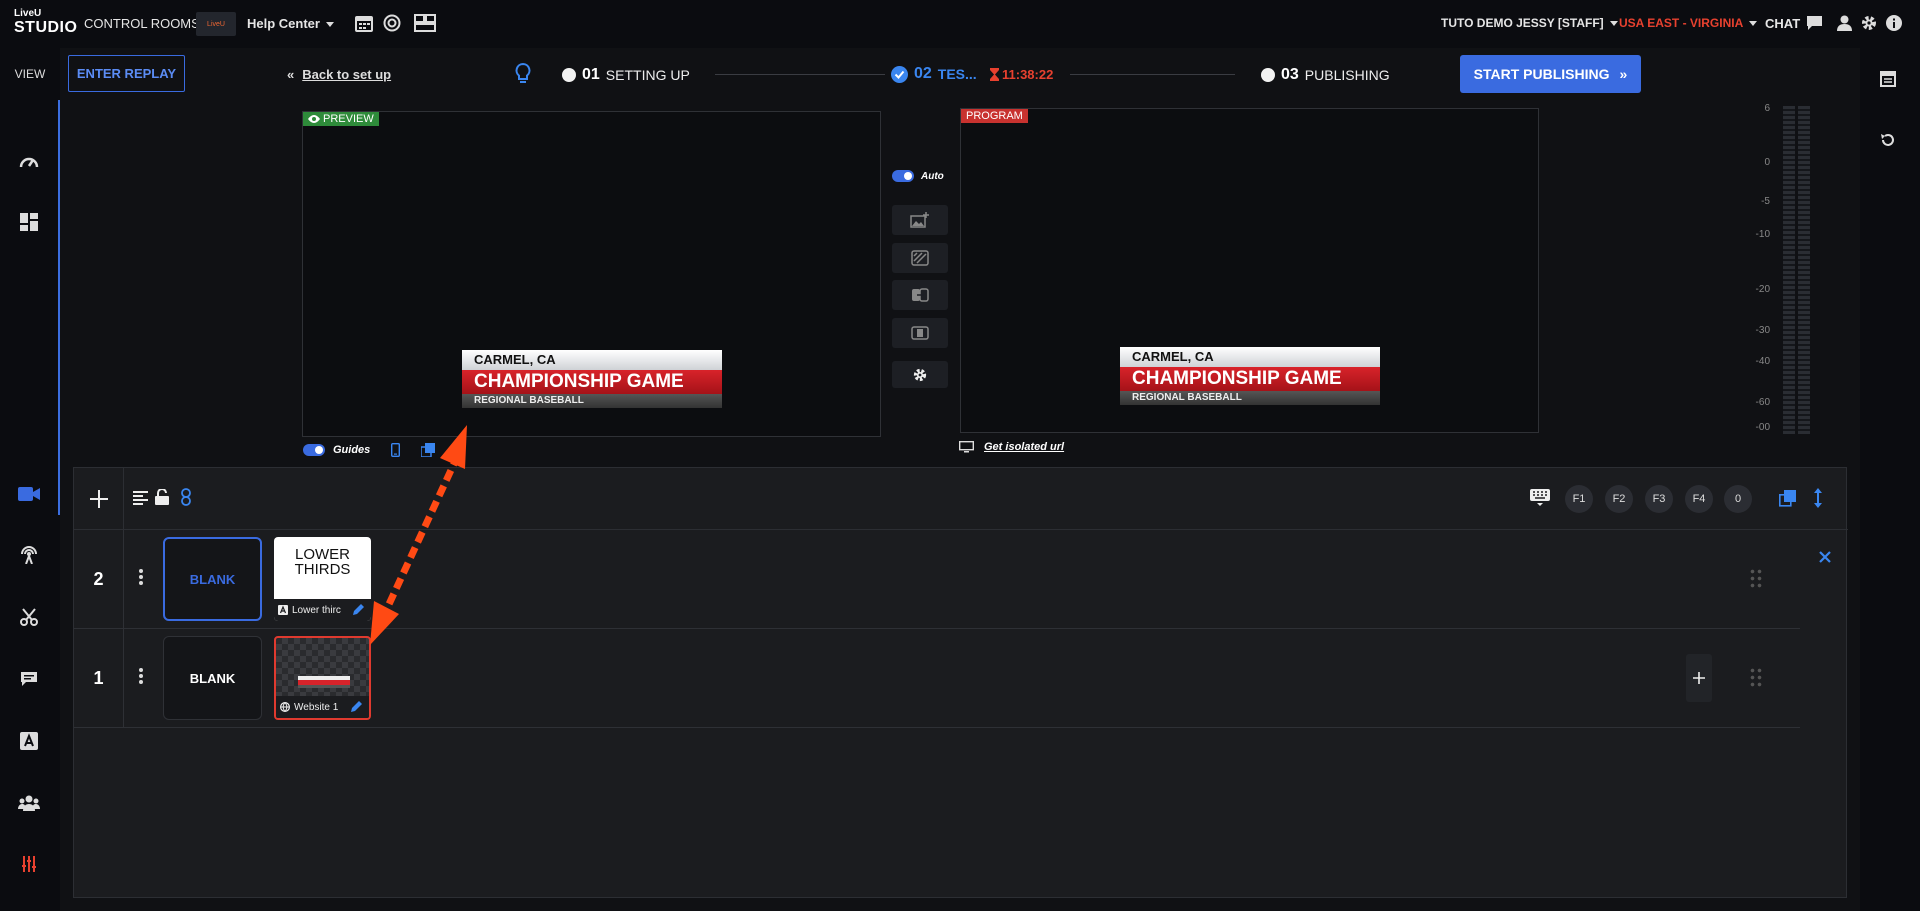 This screenshot has width=1920, height=911. Describe the element at coordinates (99, 678) in the screenshot. I see `layer-number: 1` at that location.